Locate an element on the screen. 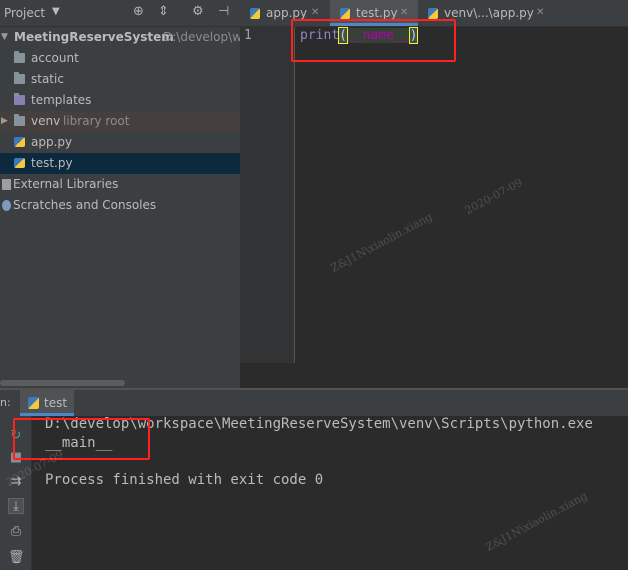  collapse-all-icon: ⇕ is located at coordinates (163, 11).